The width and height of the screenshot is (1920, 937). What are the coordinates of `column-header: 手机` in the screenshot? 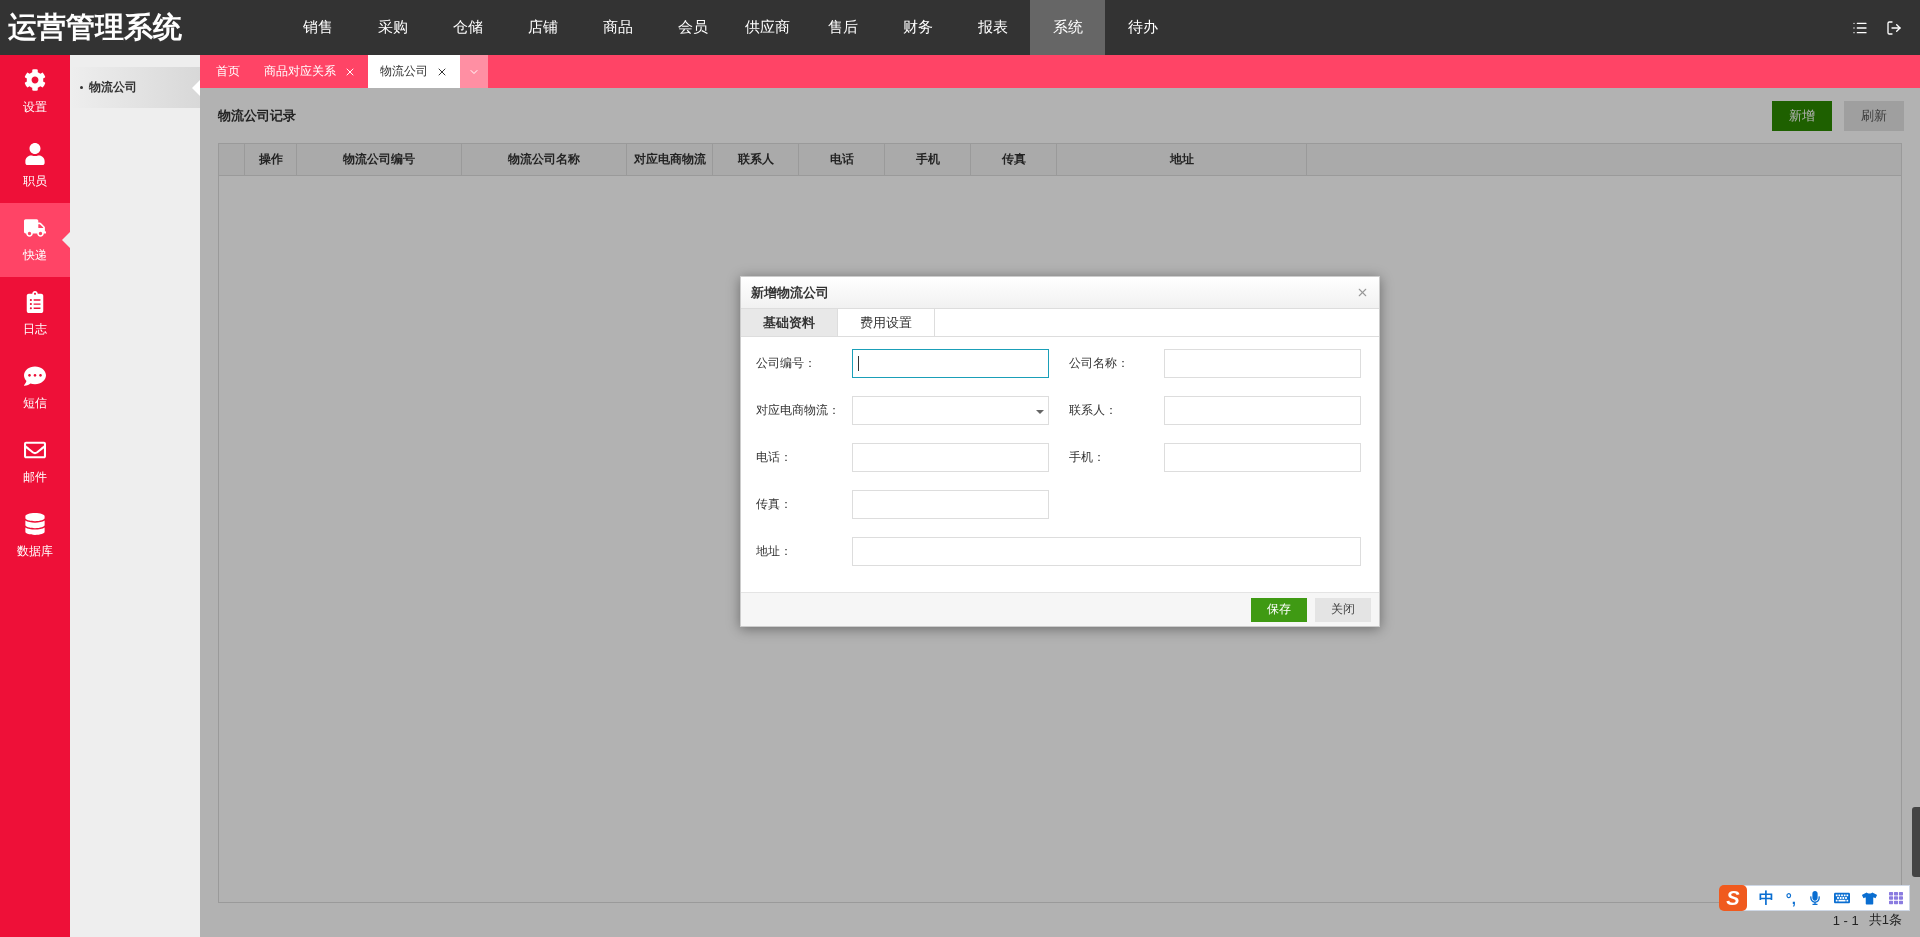 It's located at (928, 159).